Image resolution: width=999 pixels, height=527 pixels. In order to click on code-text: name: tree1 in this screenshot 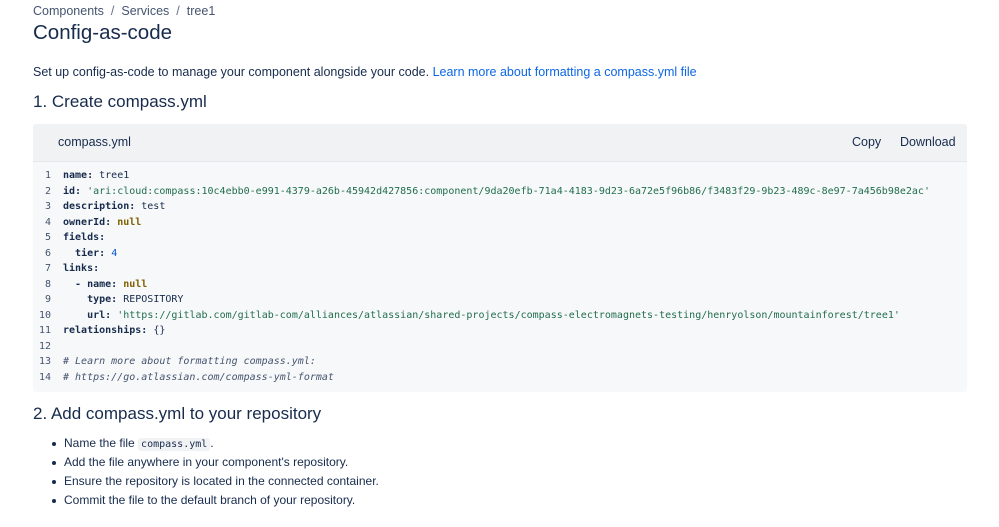, I will do `click(96, 176)`.